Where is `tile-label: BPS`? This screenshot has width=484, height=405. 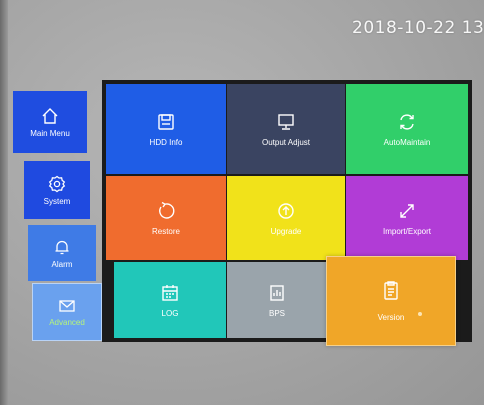
tile-label: BPS is located at coordinates (276, 313).